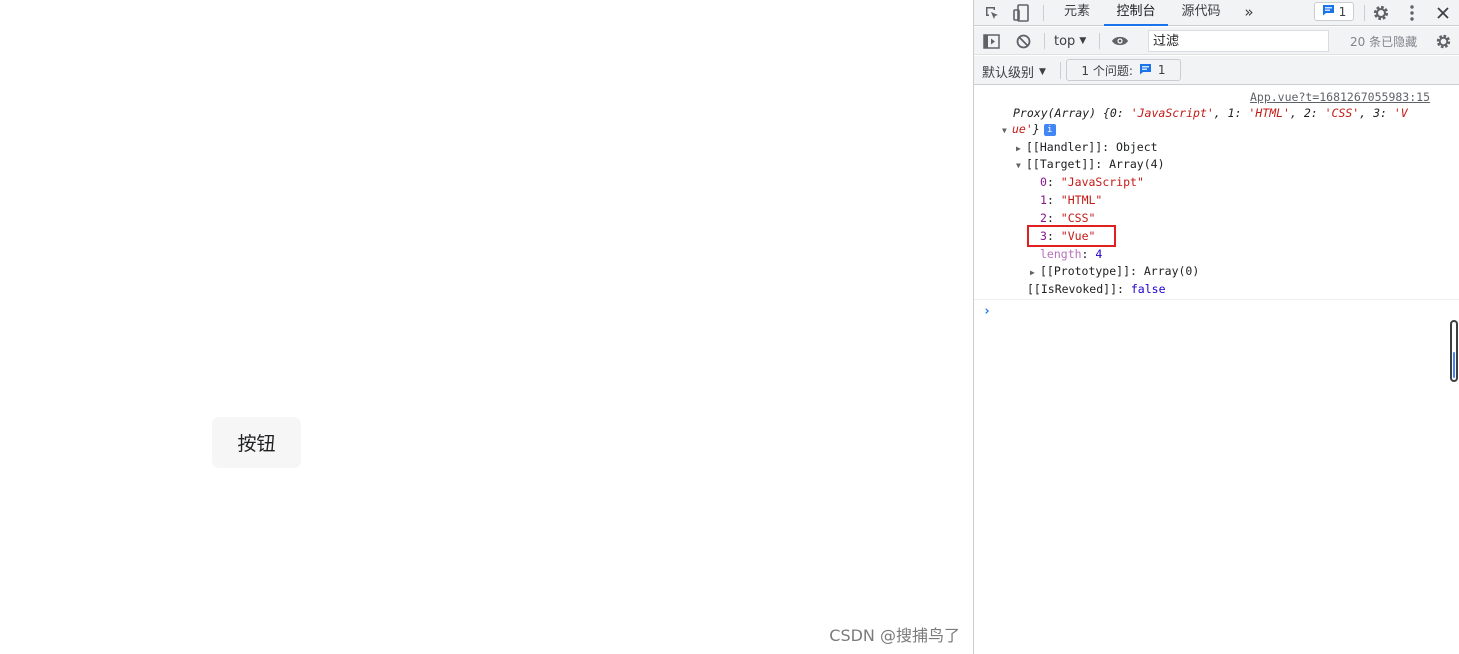 The image size is (1459, 654). I want to click on tab-console: 控制台, so click(1136, 13).